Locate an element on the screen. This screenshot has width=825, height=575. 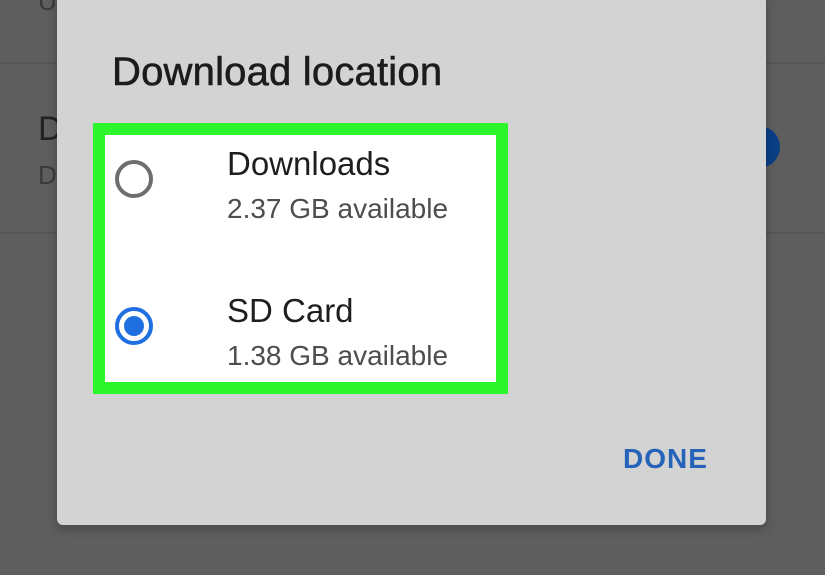
radio-dot is located at coordinates (134, 326).